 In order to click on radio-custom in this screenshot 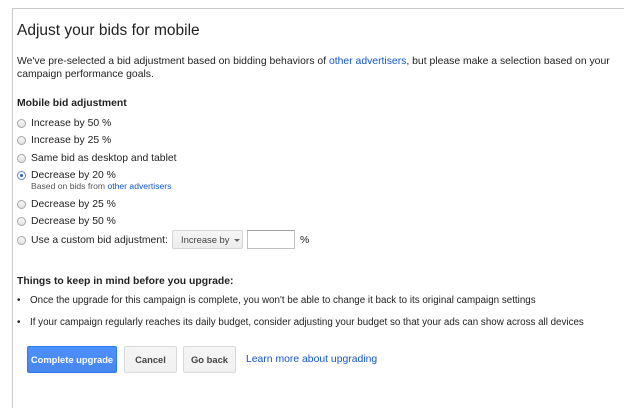, I will do `click(21, 240)`.